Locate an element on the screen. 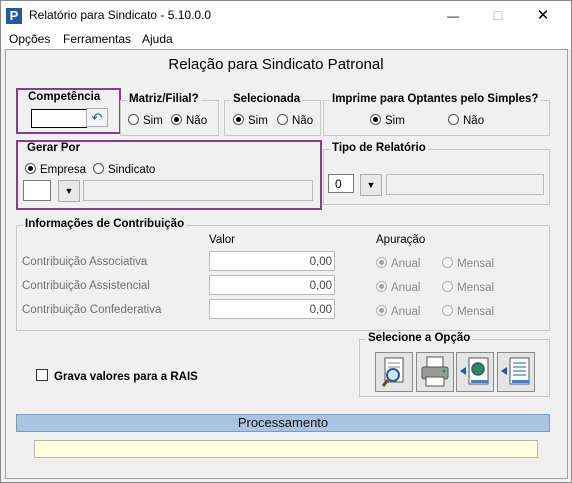 Image resolution: width=572 pixels, height=483 pixels. contribuicao-label: Informações de Contribuição is located at coordinates (105, 224).